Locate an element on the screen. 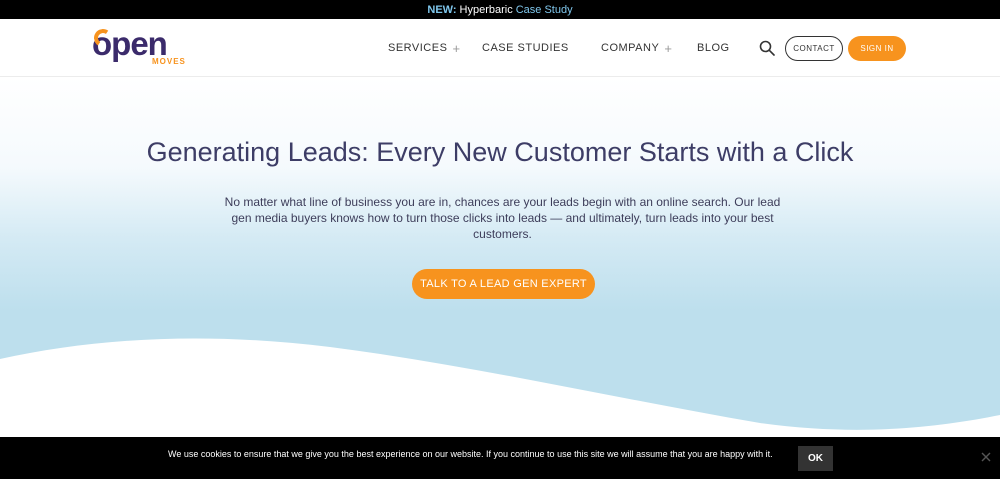  logo-subtext: MOVES is located at coordinates (169, 61).